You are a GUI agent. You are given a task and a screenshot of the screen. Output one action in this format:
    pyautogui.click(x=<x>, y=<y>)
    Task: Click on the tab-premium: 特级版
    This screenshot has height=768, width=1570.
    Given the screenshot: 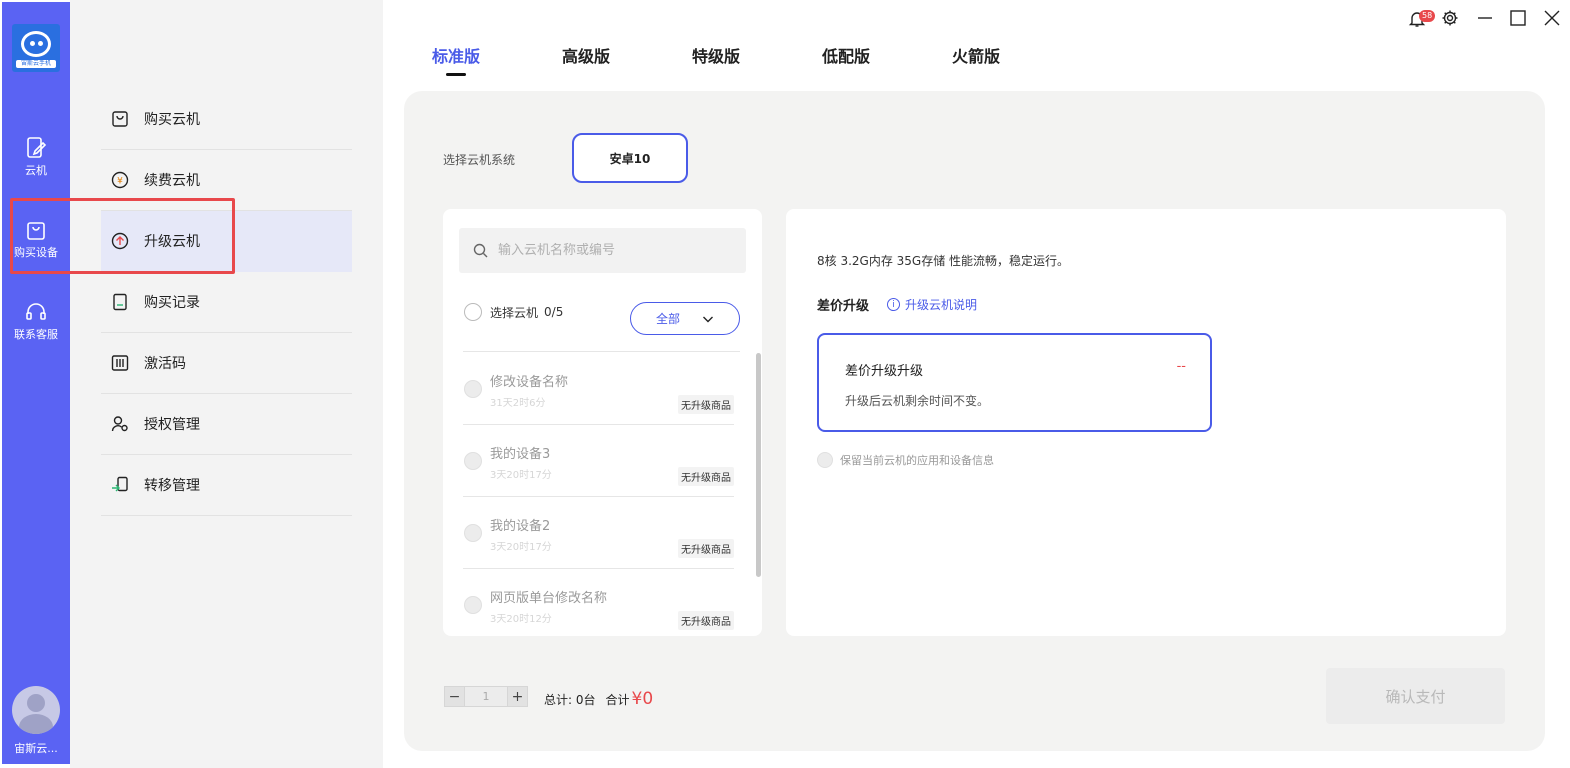 What is the action you would take?
    pyautogui.click(x=716, y=55)
    